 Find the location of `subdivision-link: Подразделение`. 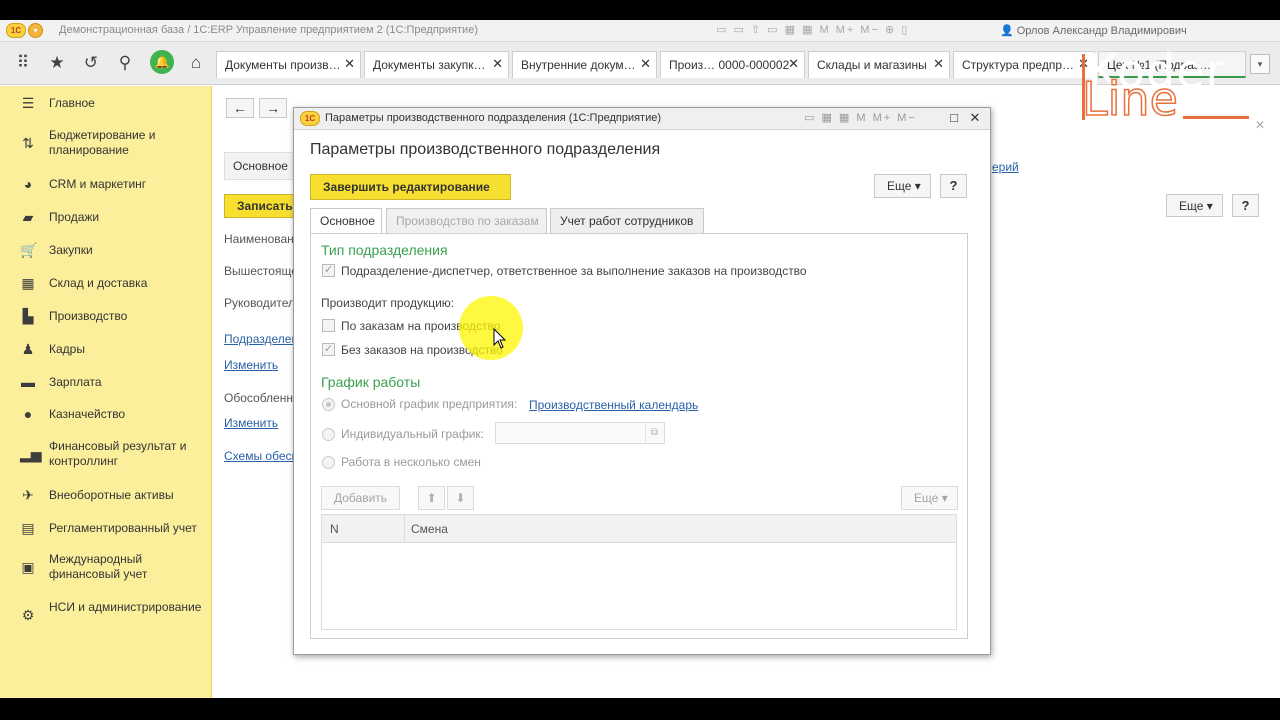

subdivision-link: Подразделение is located at coordinates (259, 339).